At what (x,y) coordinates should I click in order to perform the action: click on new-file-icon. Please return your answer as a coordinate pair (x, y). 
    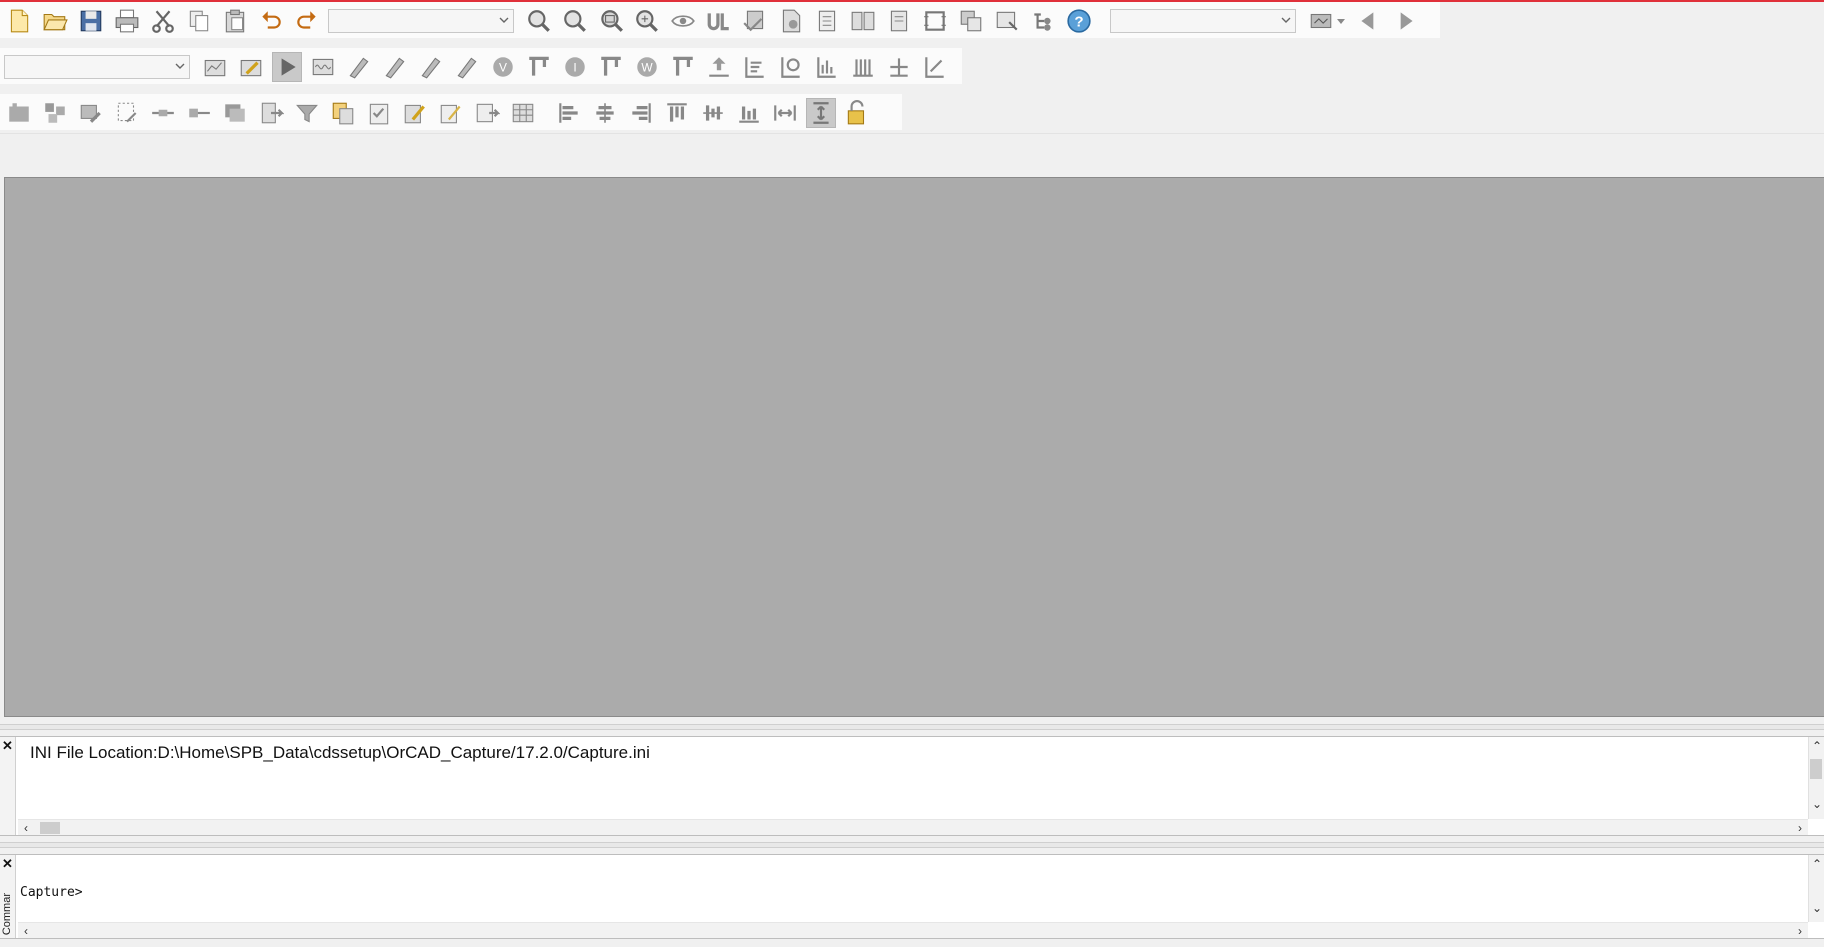
    Looking at the image, I should click on (19, 21).